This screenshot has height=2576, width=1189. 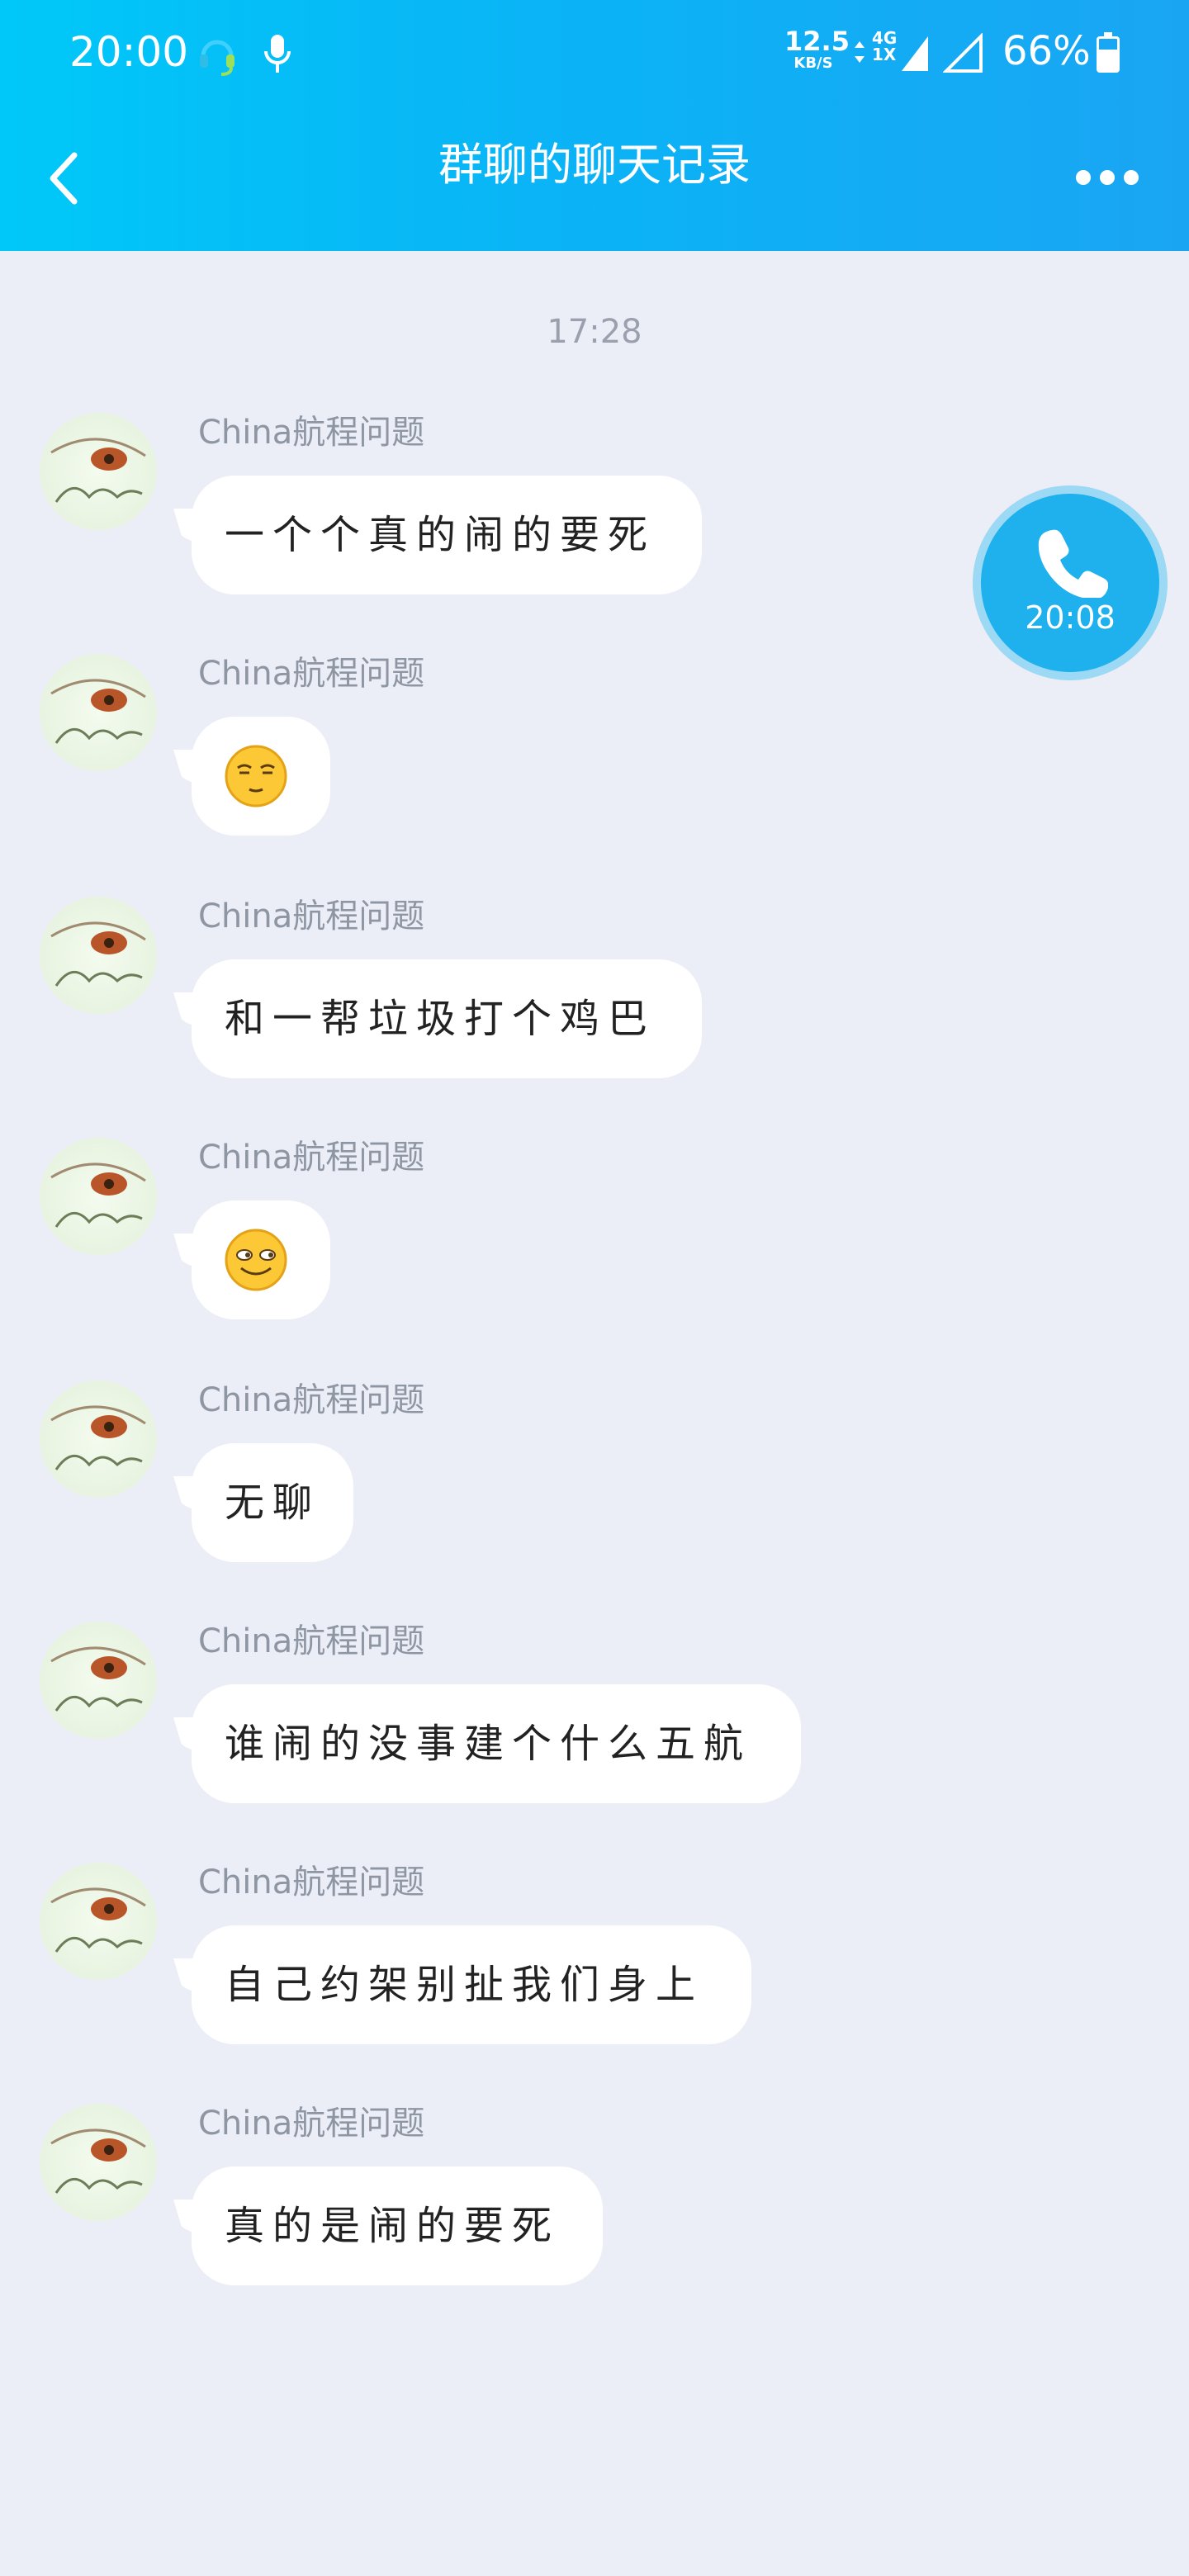 What do you see at coordinates (594, 332) in the screenshot?
I see `time-divider: 17:28` at bounding box center [594, 332].